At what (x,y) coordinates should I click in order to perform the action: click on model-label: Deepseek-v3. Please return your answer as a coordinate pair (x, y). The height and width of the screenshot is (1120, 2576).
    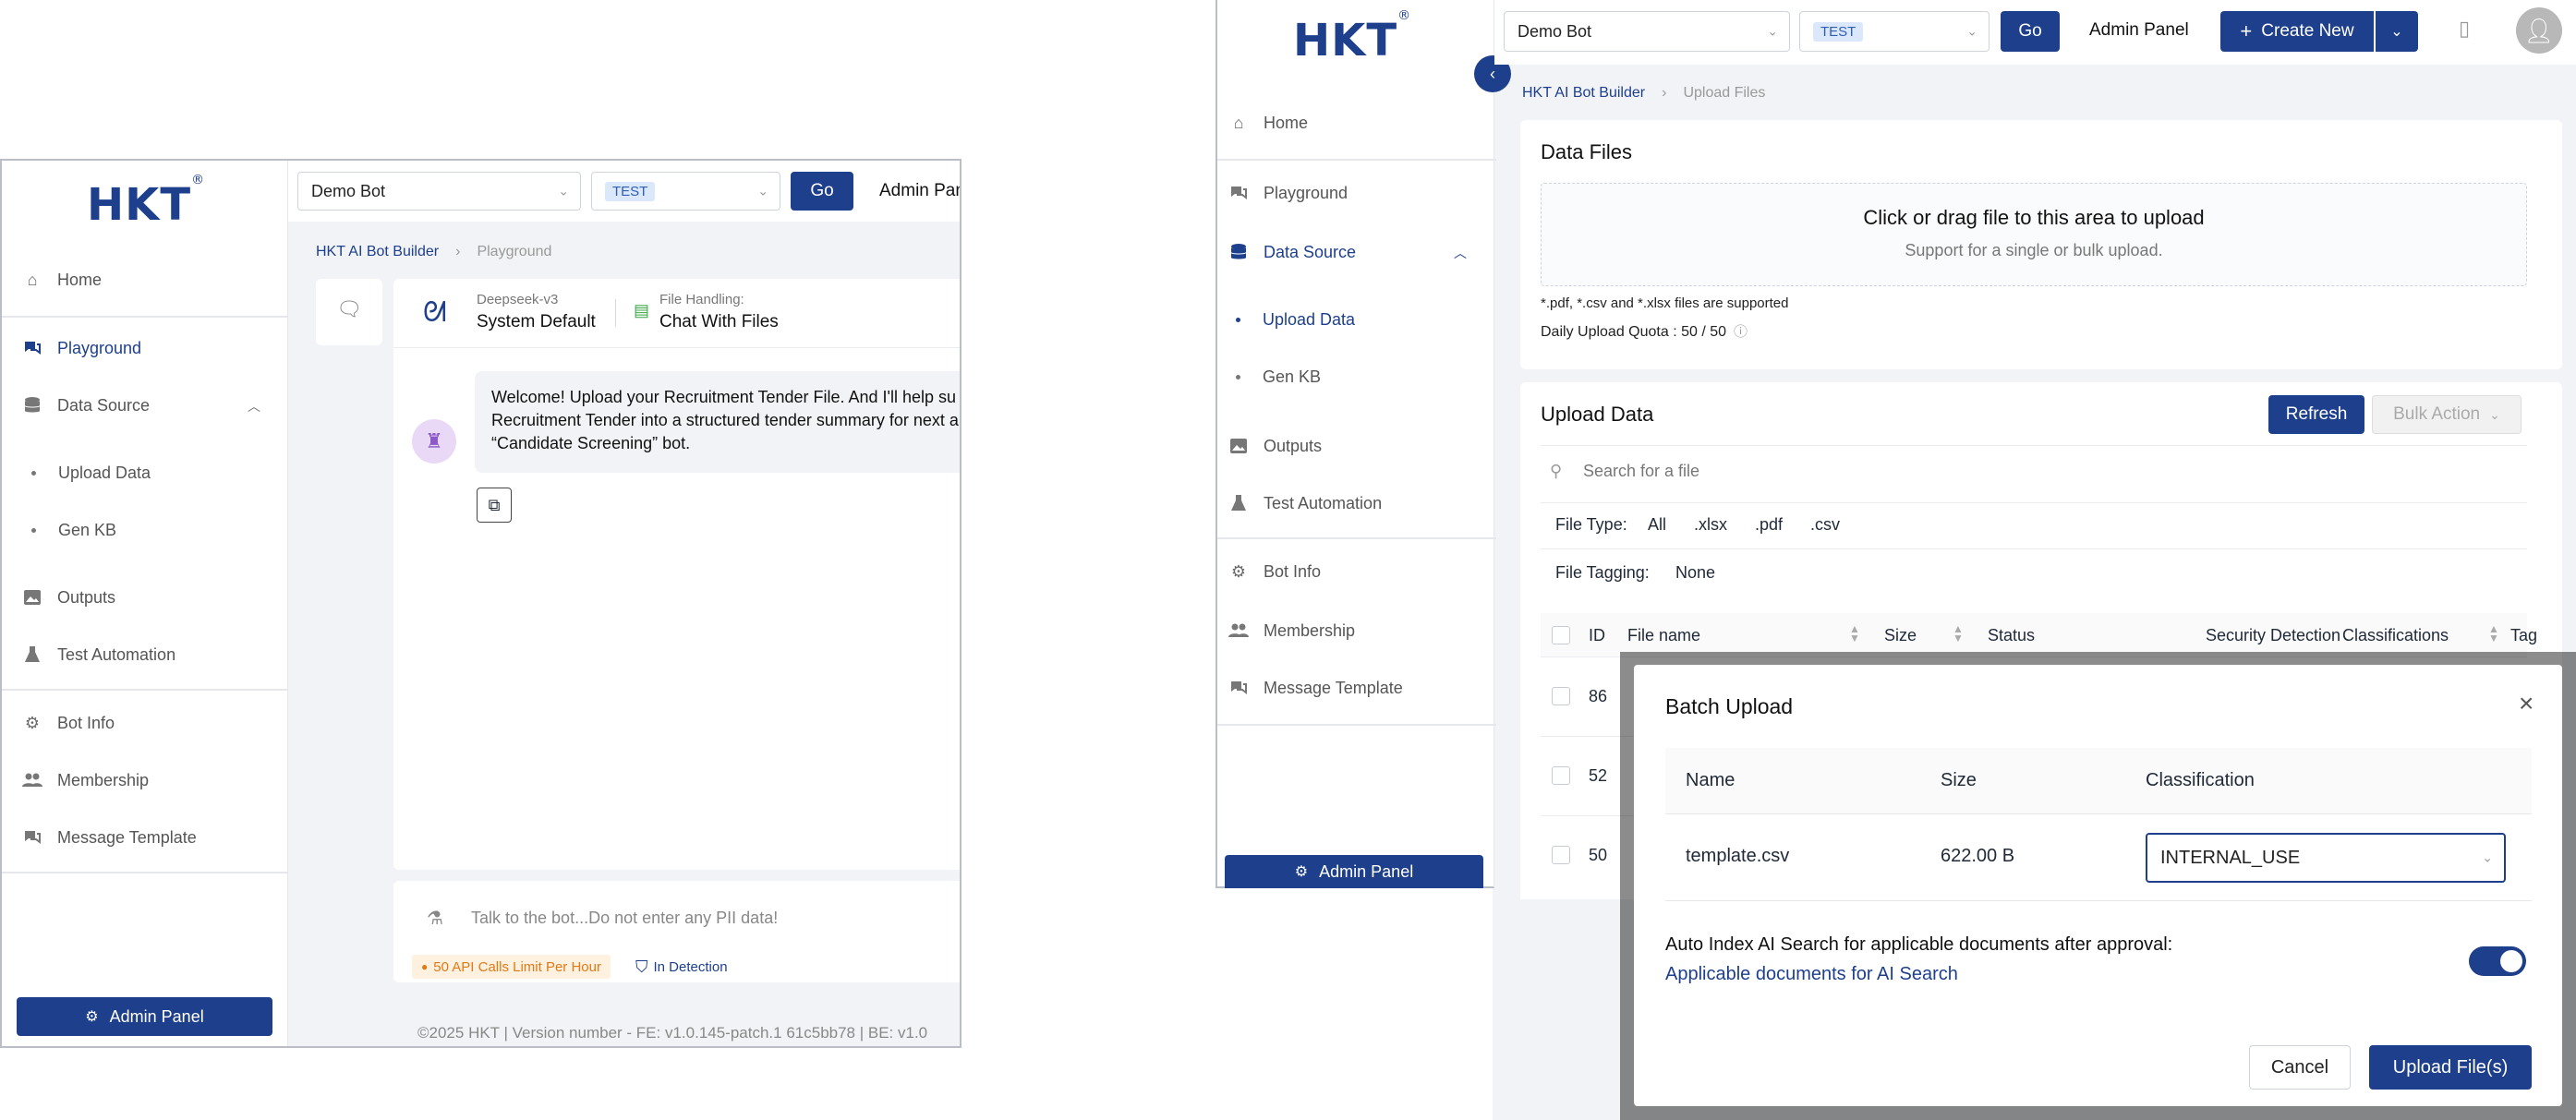
    Looking at the image, I should click on (518, 300).